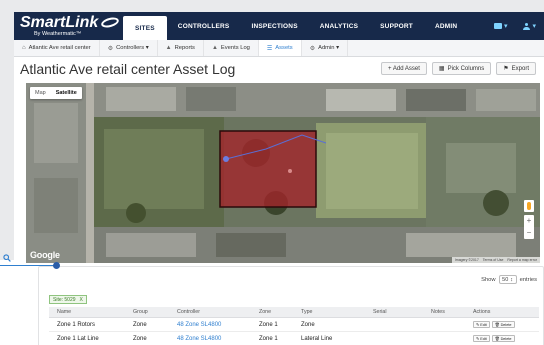  Describe the element at coordinates (81, 300) in the screenshot. I see `filter-remove-button: X` at that location.